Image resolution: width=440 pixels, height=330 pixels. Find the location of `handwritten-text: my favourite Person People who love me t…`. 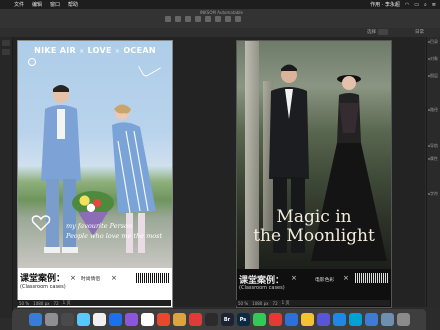

handwritten-text: my favourite Person People who love me t… is located at coordinates (114, 231).